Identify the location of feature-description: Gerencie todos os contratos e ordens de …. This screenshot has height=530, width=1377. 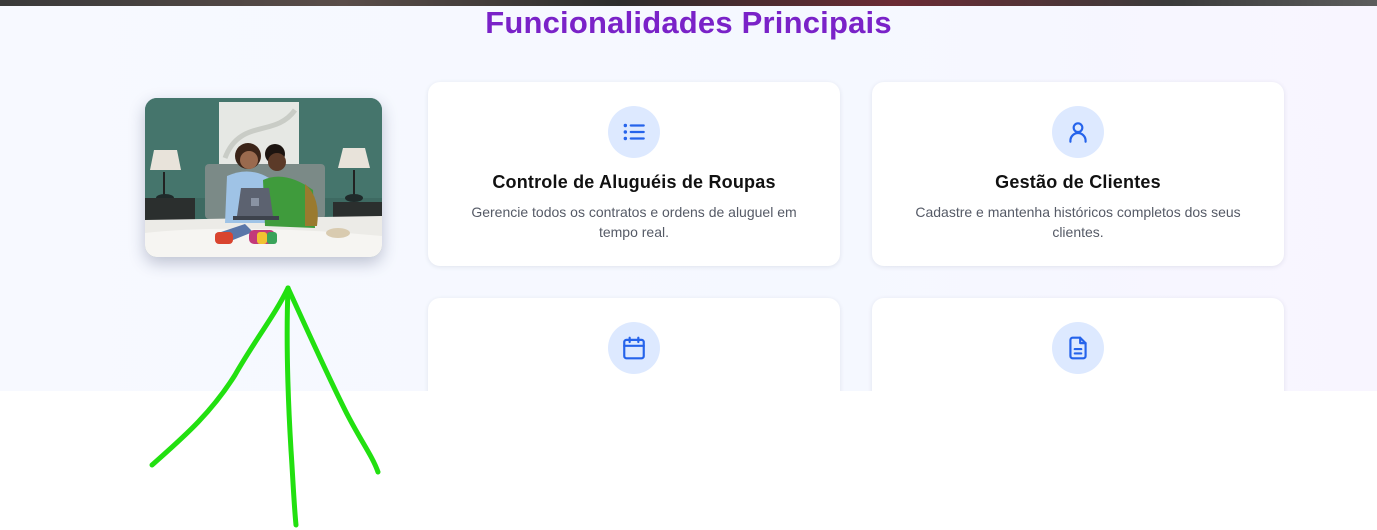
(634, 222).